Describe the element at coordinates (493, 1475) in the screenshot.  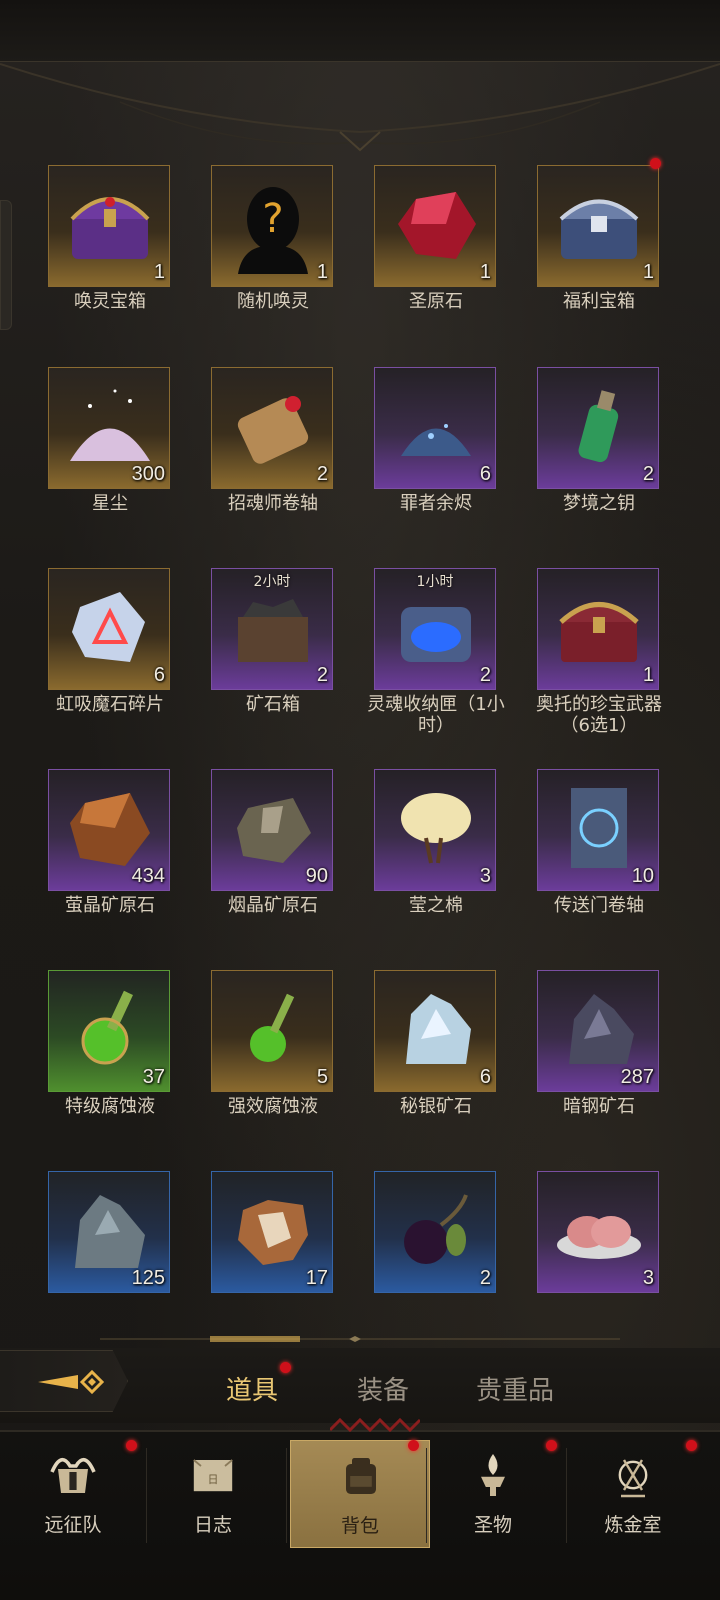
I see `brazier-icon` at that location.